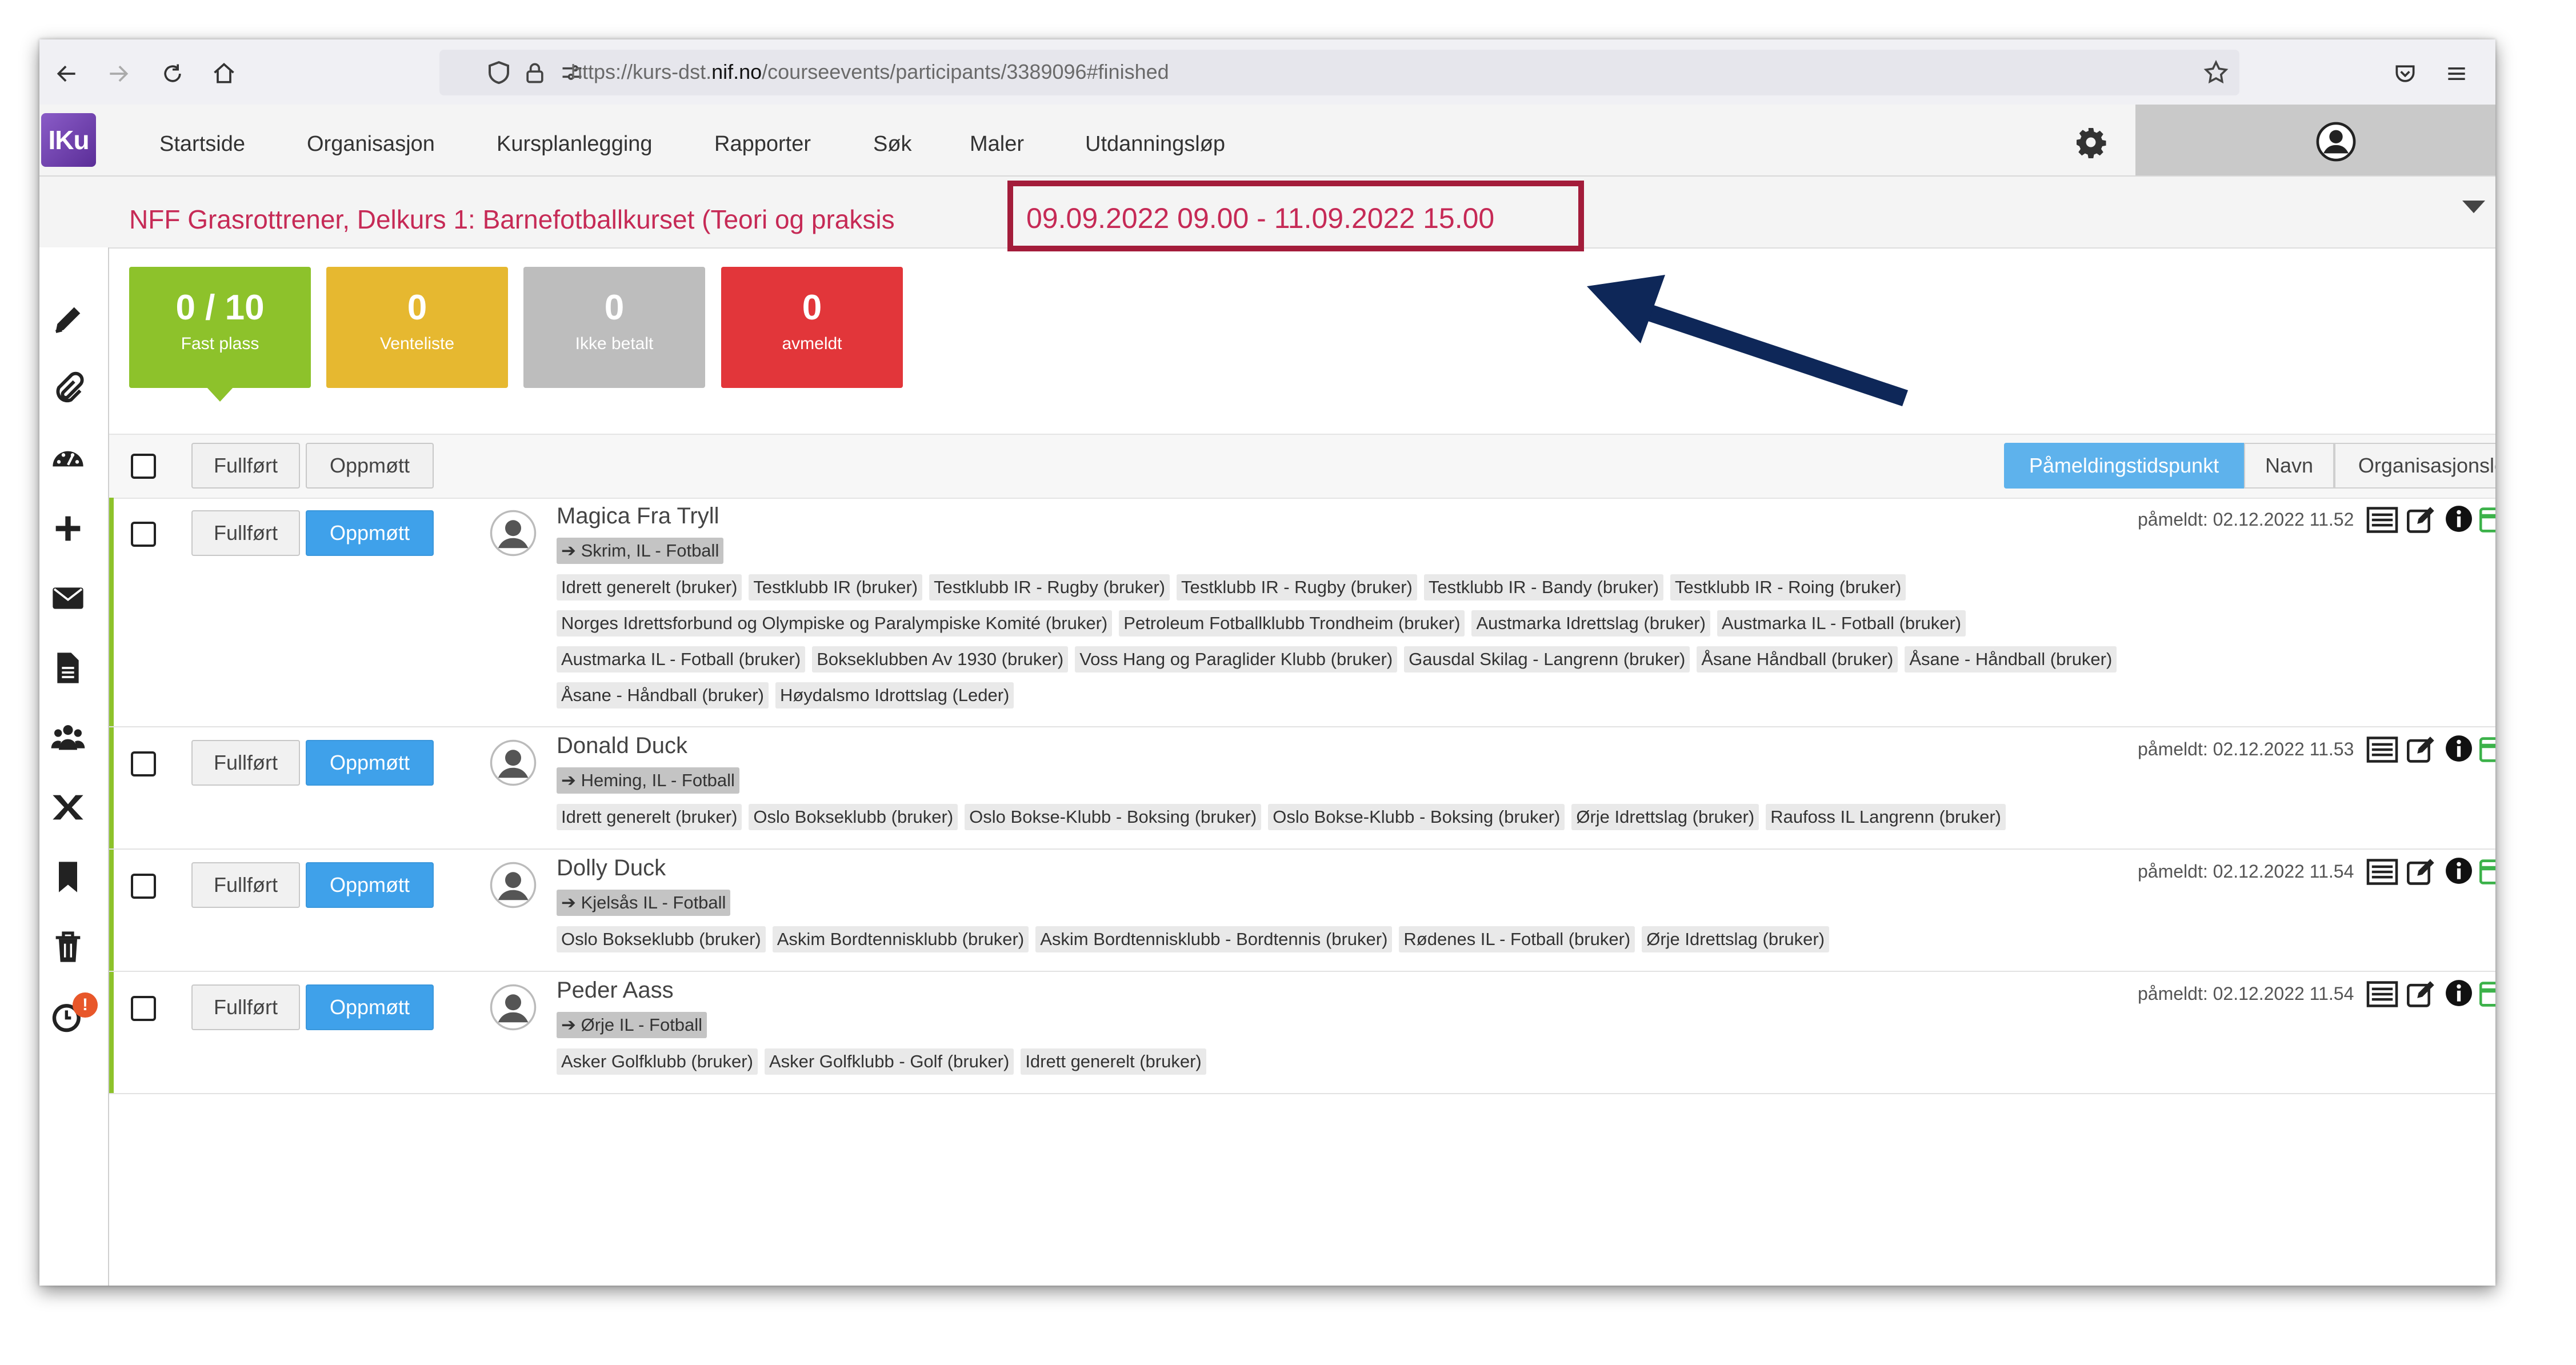  What do you see at coordinates (638, 516) in the screenshot?
I see `participant-name: Magica Fra Tryll` at bounding box center [638, 516].